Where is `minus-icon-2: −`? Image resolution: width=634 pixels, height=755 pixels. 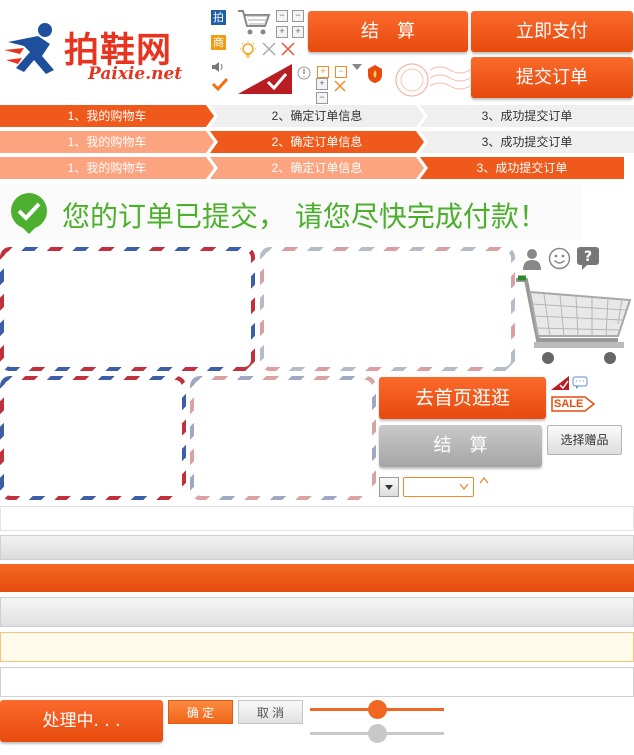
minus-icon-2: − is located at coordinates (298, 16).